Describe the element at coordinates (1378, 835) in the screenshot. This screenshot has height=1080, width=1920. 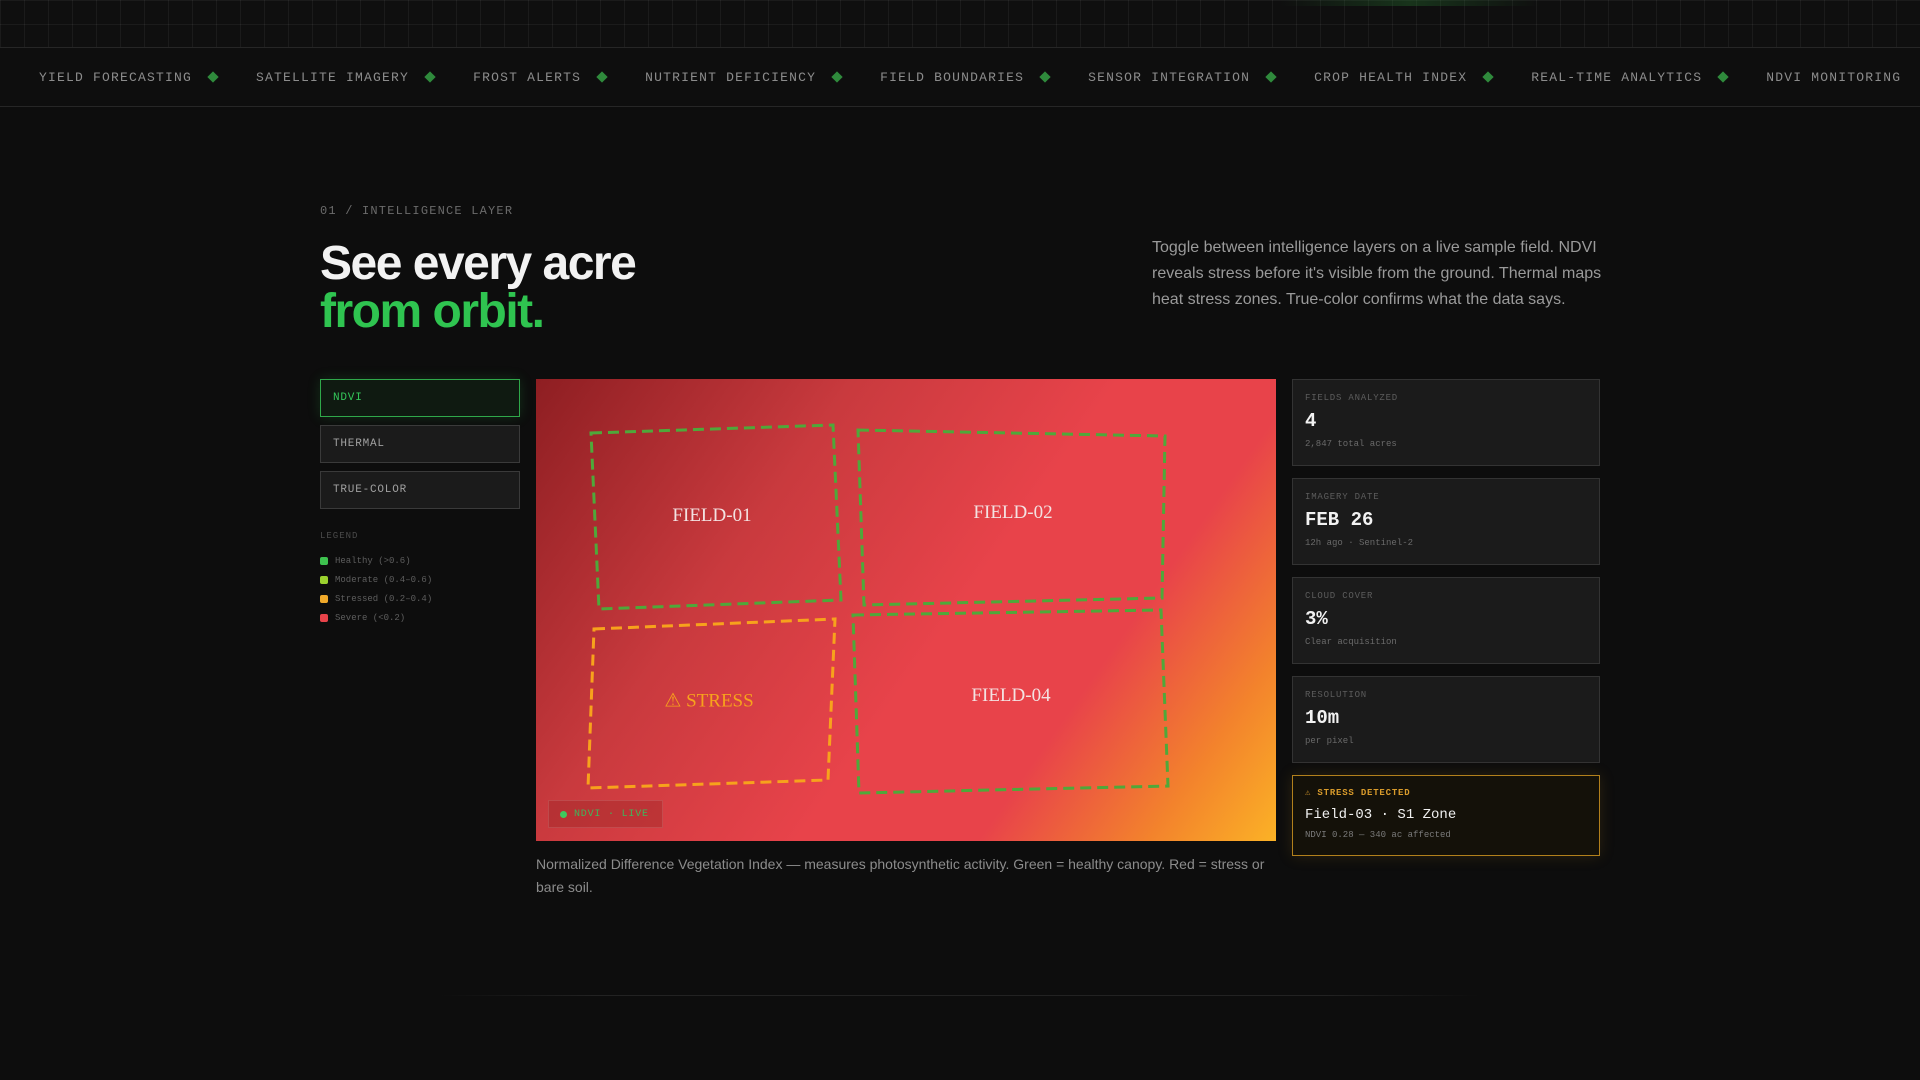
I see `alert-detail: NDVI 0.28 — 340 ac affected` at that location.